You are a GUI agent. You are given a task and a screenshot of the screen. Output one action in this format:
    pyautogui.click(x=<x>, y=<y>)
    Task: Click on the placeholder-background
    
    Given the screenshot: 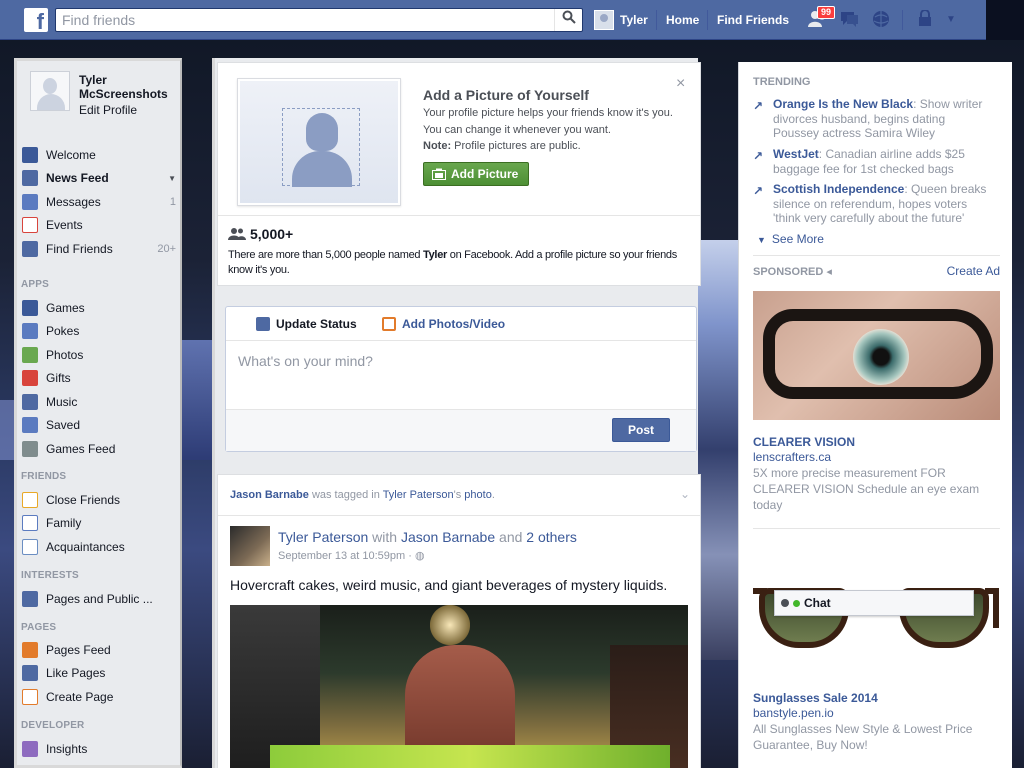 What is the action you would take?
    pyautogui.click(x=319, y=142)
    